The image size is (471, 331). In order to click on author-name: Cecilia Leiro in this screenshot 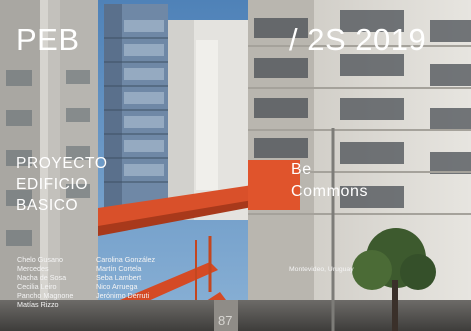, I will do `click(37, 287)`.